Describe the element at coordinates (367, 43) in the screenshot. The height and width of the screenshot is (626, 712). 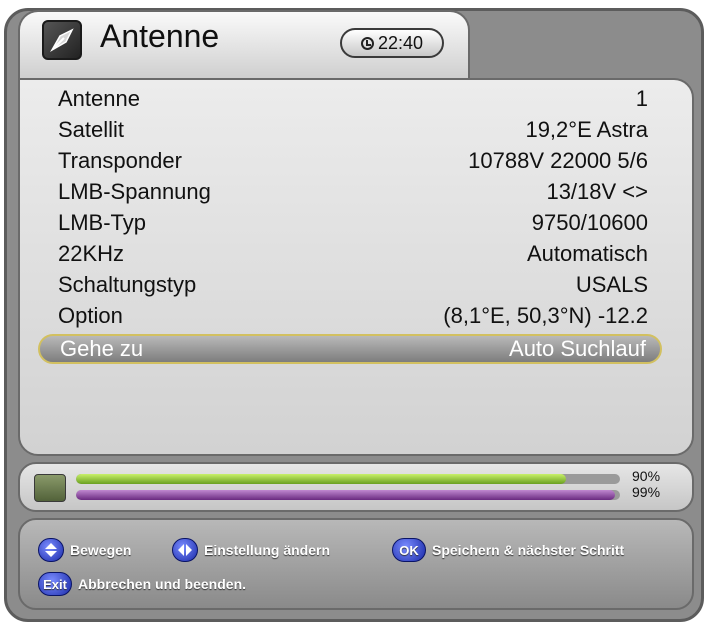
I see `clock-icon` at that location.